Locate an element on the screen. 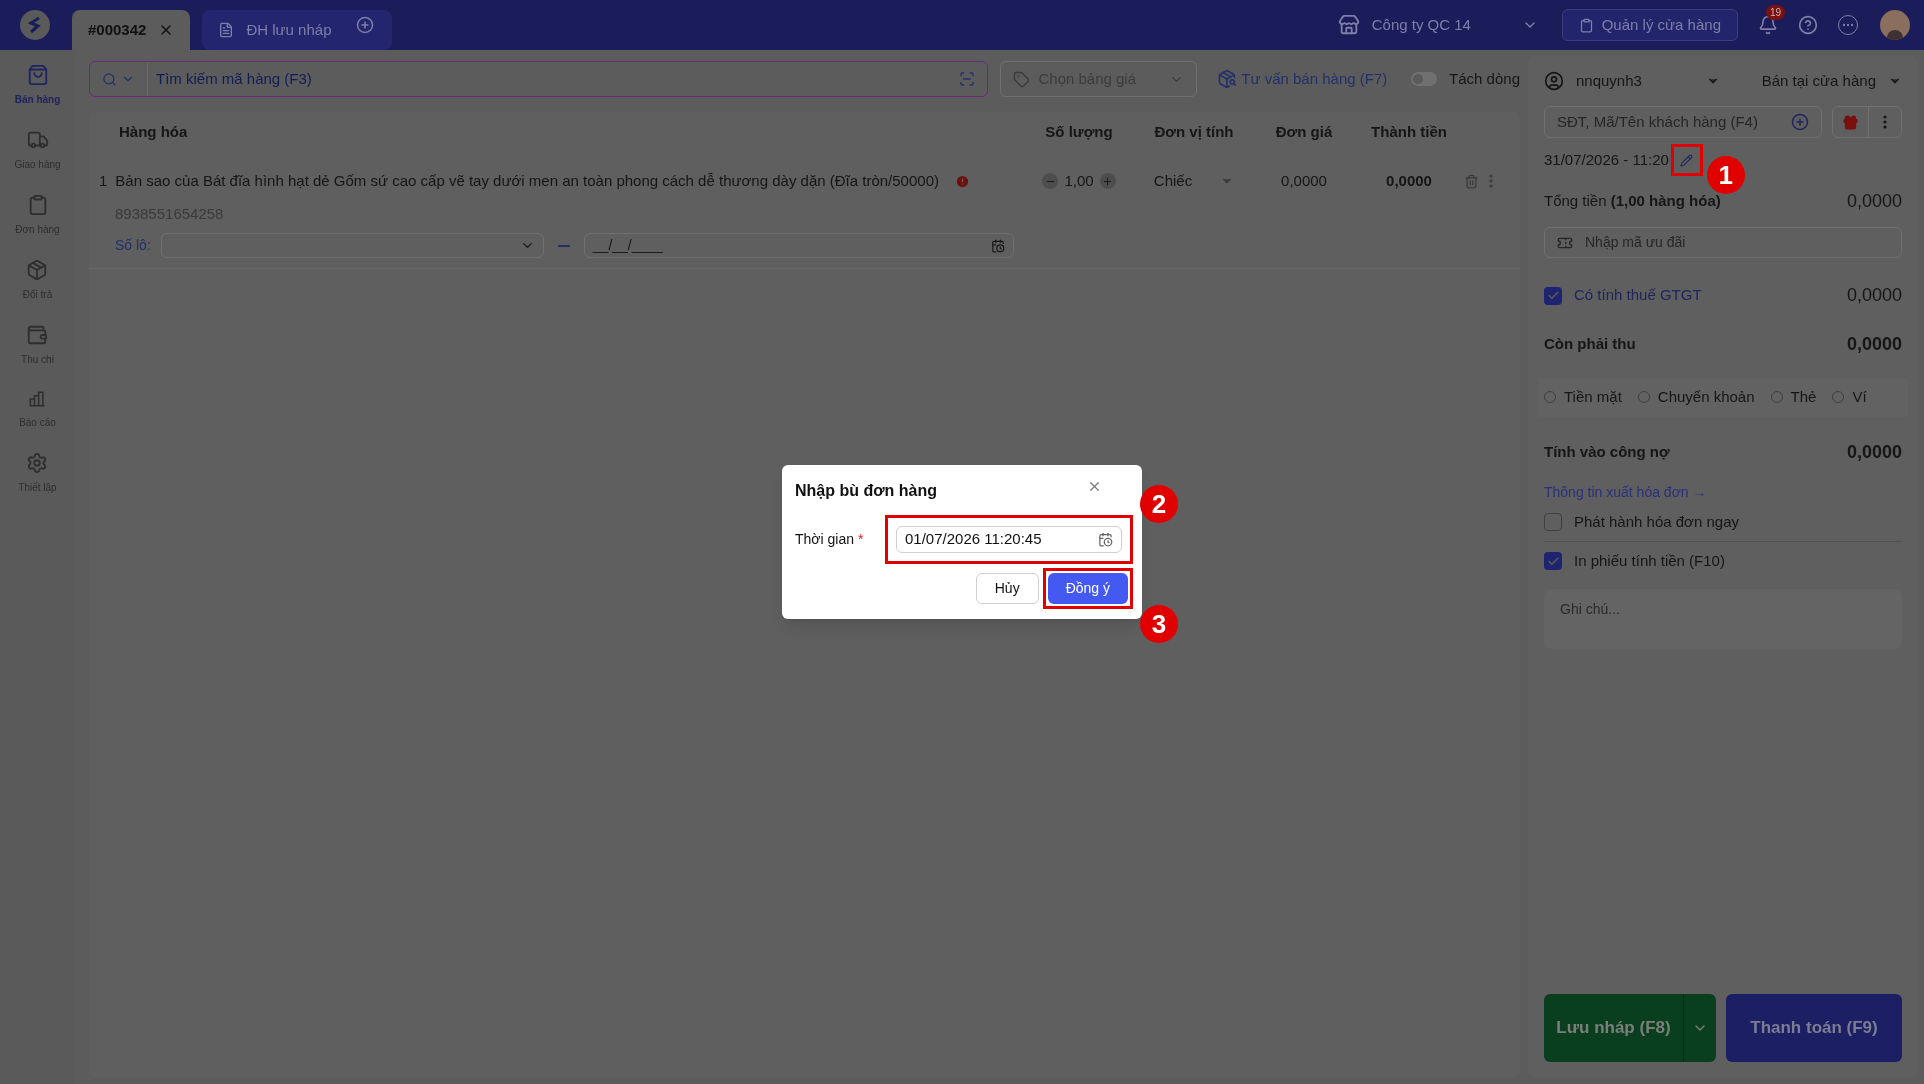 Image resolution: width=1924 pixels, height=1084 pixels. expiry-date-field: __/__/____ is located at coordinates (798, 245).